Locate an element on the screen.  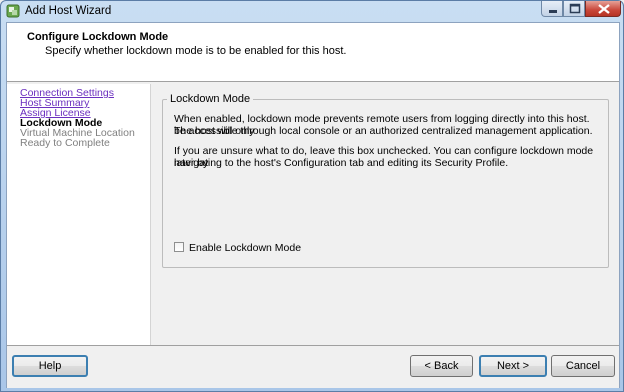
page-title: Configure Lockdown Mode is located at coordinates (98, 37).